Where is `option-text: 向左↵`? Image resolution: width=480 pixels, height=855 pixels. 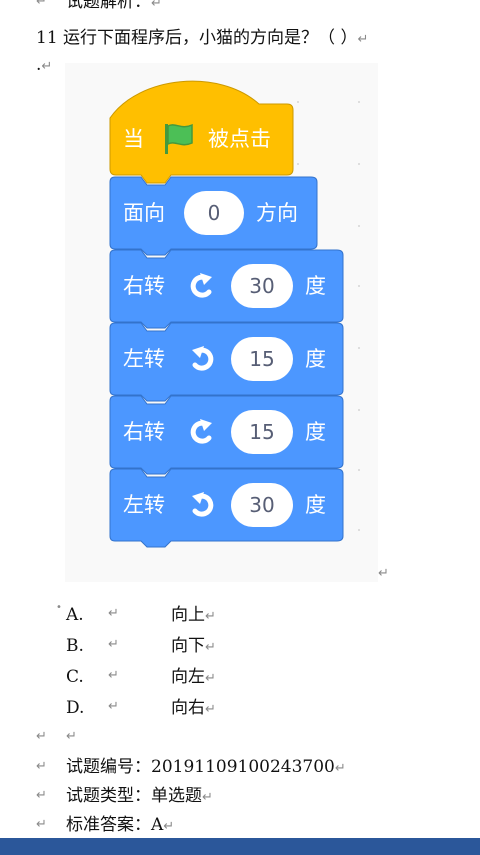 option-text: 向左↵ is located at coordinates (193, 677).